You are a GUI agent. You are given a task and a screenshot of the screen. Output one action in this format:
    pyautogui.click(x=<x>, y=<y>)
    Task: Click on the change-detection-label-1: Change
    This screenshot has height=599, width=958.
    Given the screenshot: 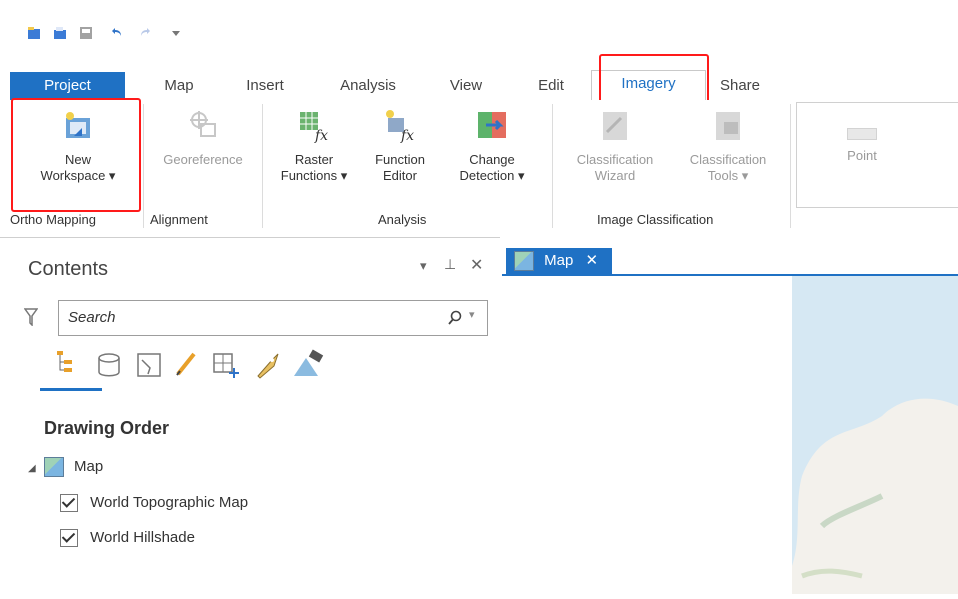 What is the action you would take?
    pyautogui.click(x=492, y=159)
    